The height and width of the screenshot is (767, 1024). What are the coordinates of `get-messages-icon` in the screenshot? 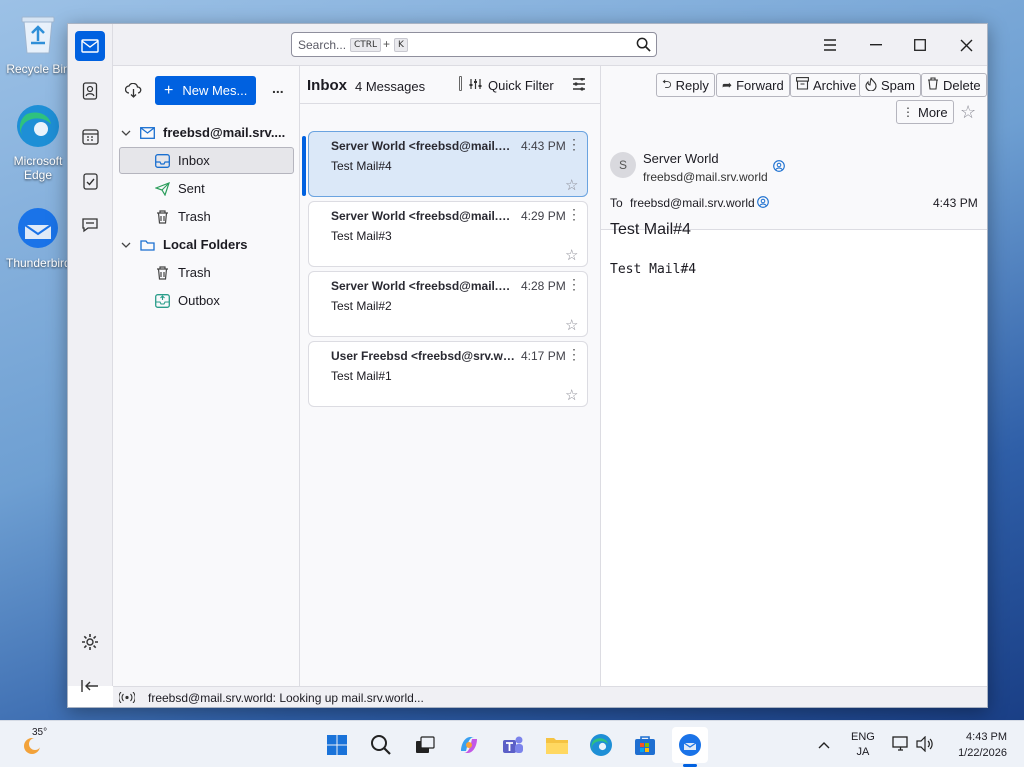 It's located at (133, 91).